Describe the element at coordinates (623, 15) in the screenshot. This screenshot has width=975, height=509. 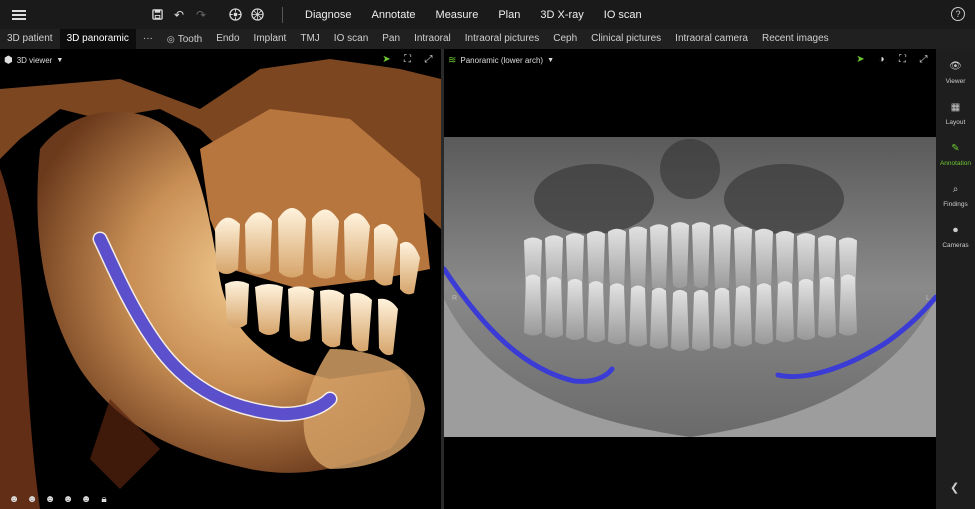
I see `menu-io-scan: IO scan` at that location.